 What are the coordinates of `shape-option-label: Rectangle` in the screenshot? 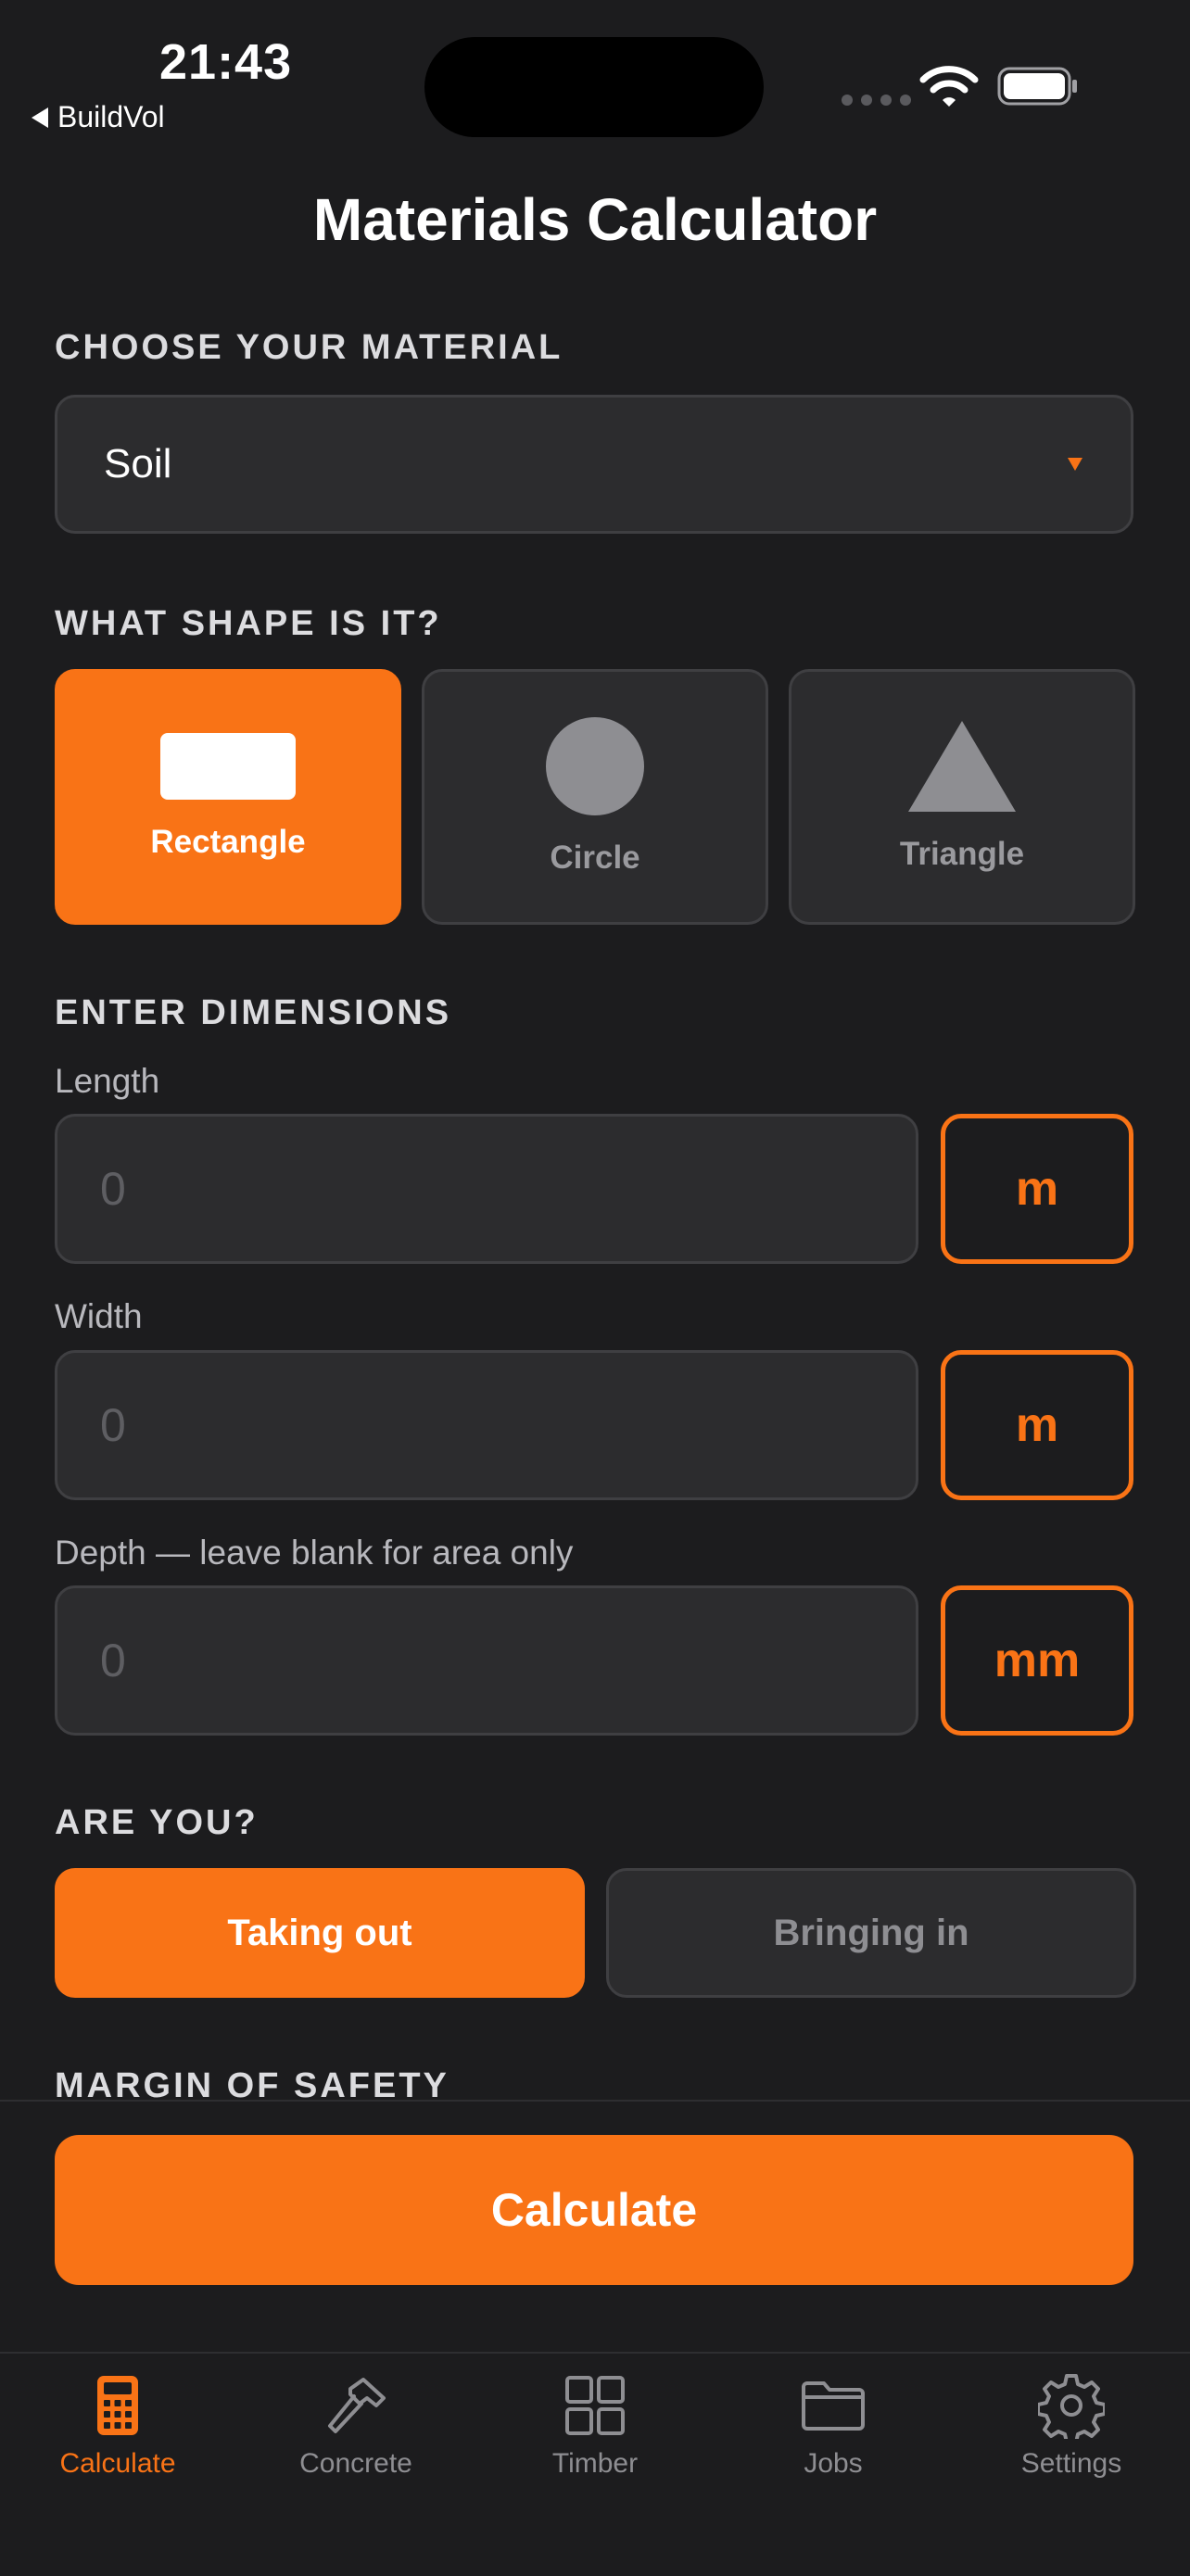 It's located at (228, 842).